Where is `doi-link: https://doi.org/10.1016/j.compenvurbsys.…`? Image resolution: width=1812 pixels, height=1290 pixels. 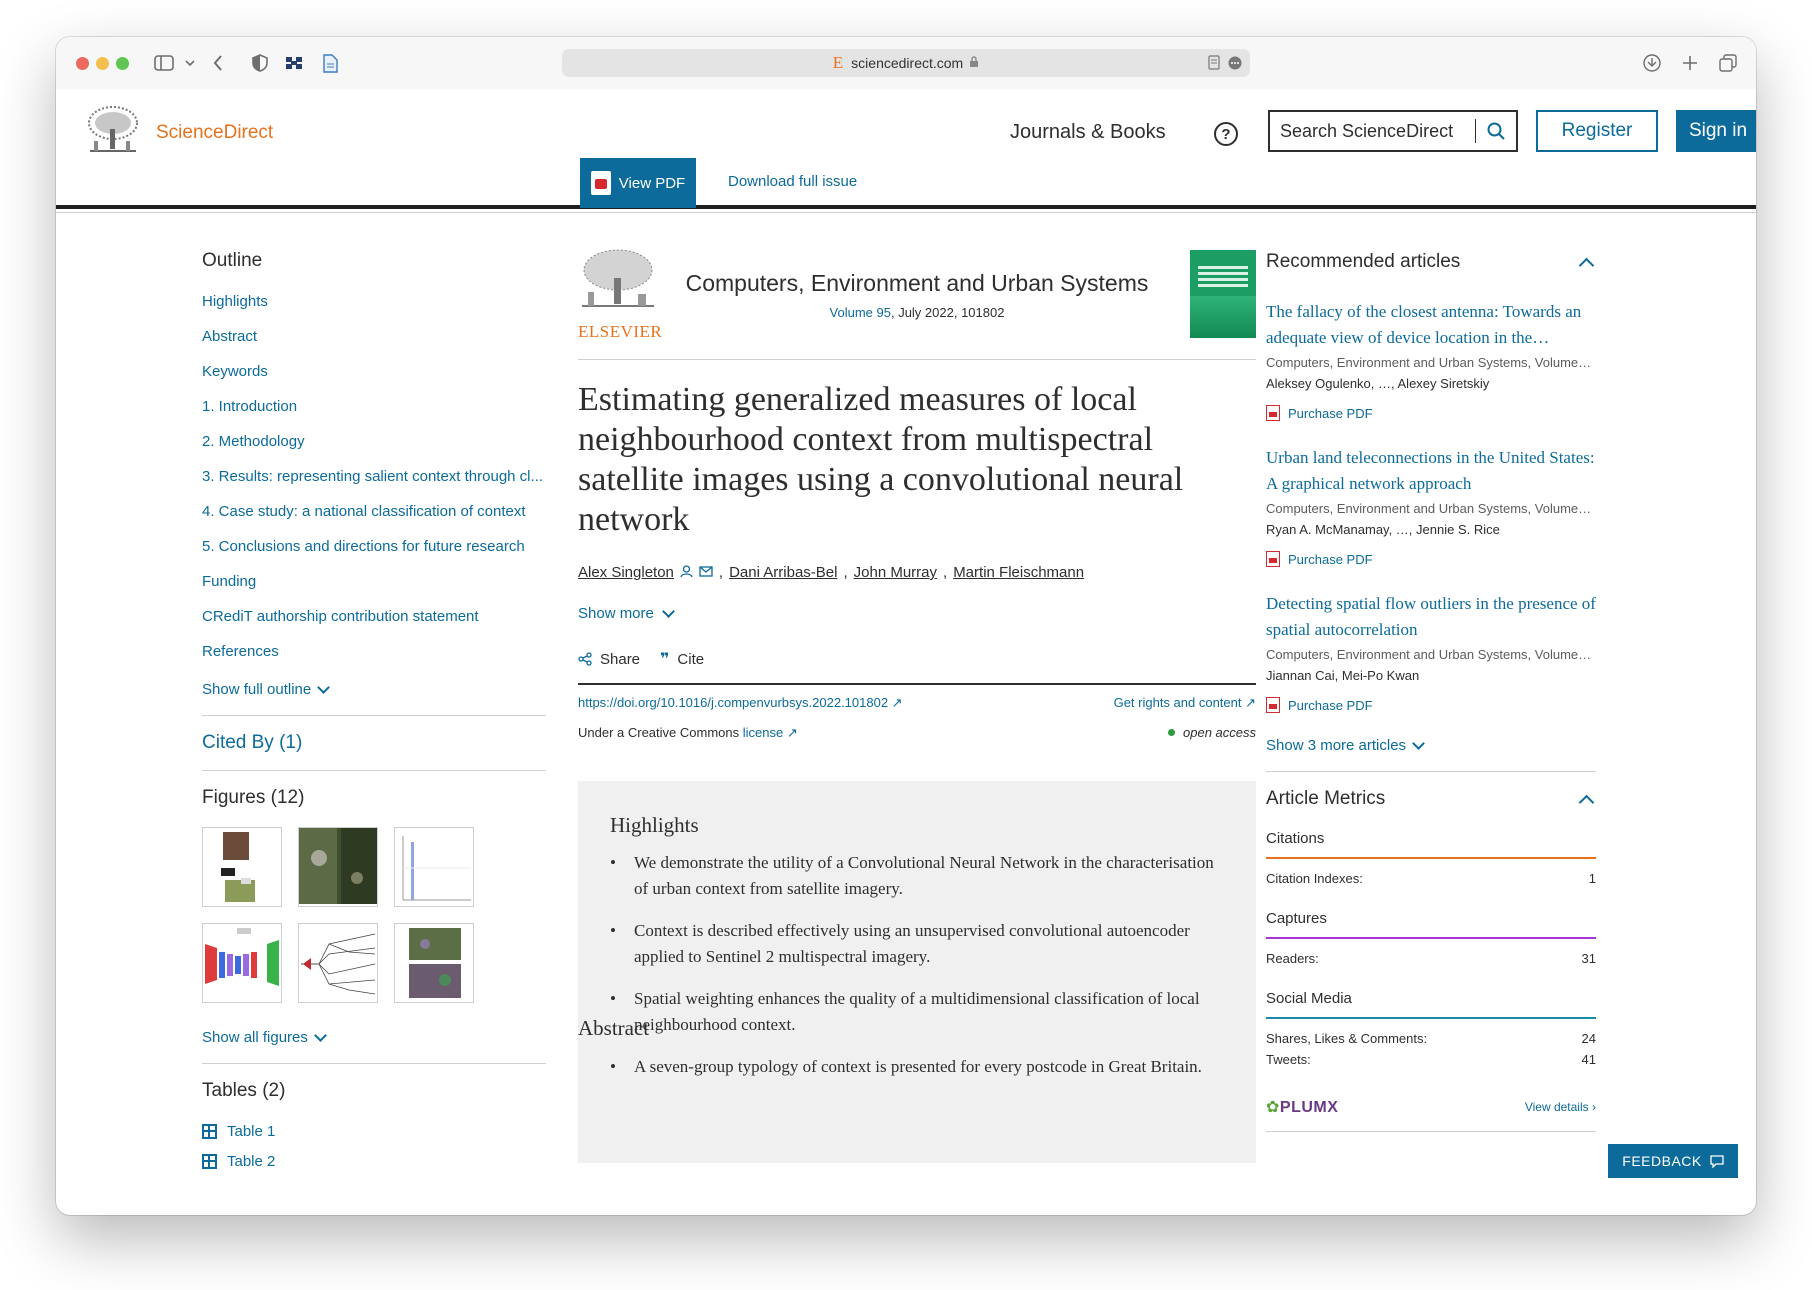
doi-link: https://doi.org/10.1016/j.compenvurbsys.… is located at coordinates (740, 703).